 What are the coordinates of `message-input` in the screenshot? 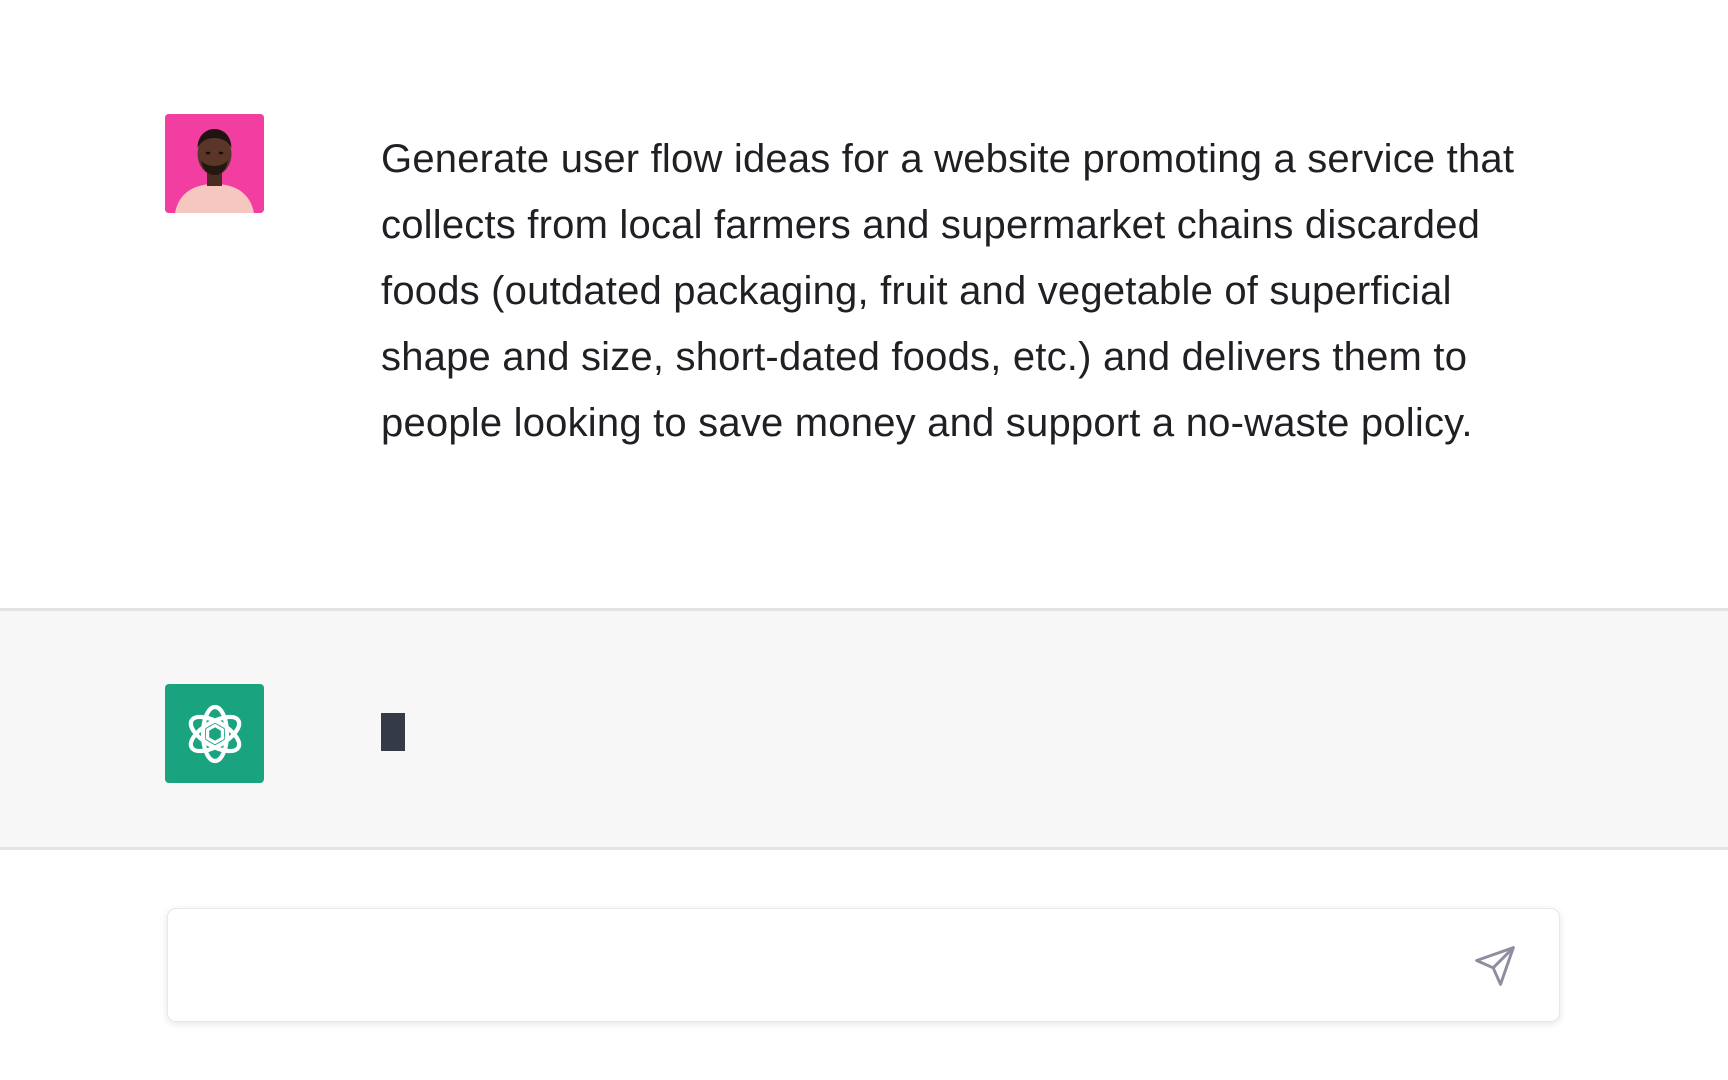 It's located at (815, 967).